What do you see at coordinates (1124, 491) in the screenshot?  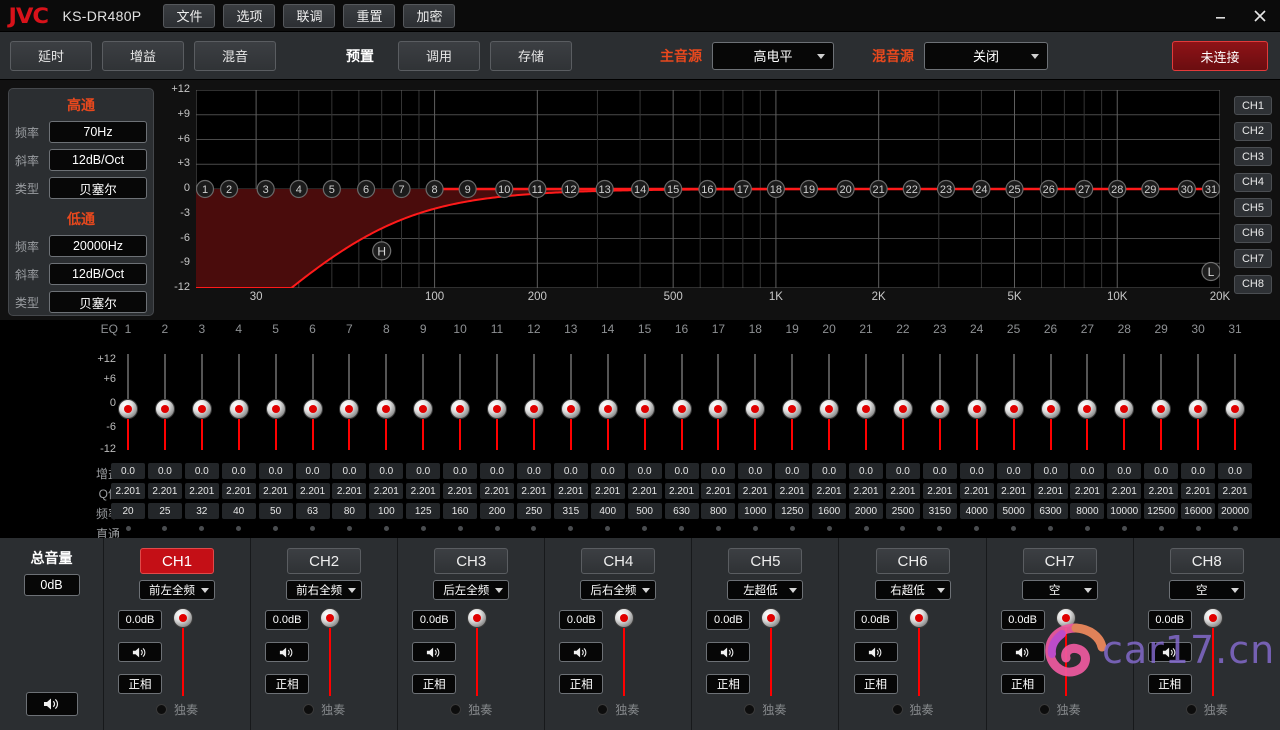 I see `eq-q-cell-28: 2.201` at bounding box center [1124, 491].